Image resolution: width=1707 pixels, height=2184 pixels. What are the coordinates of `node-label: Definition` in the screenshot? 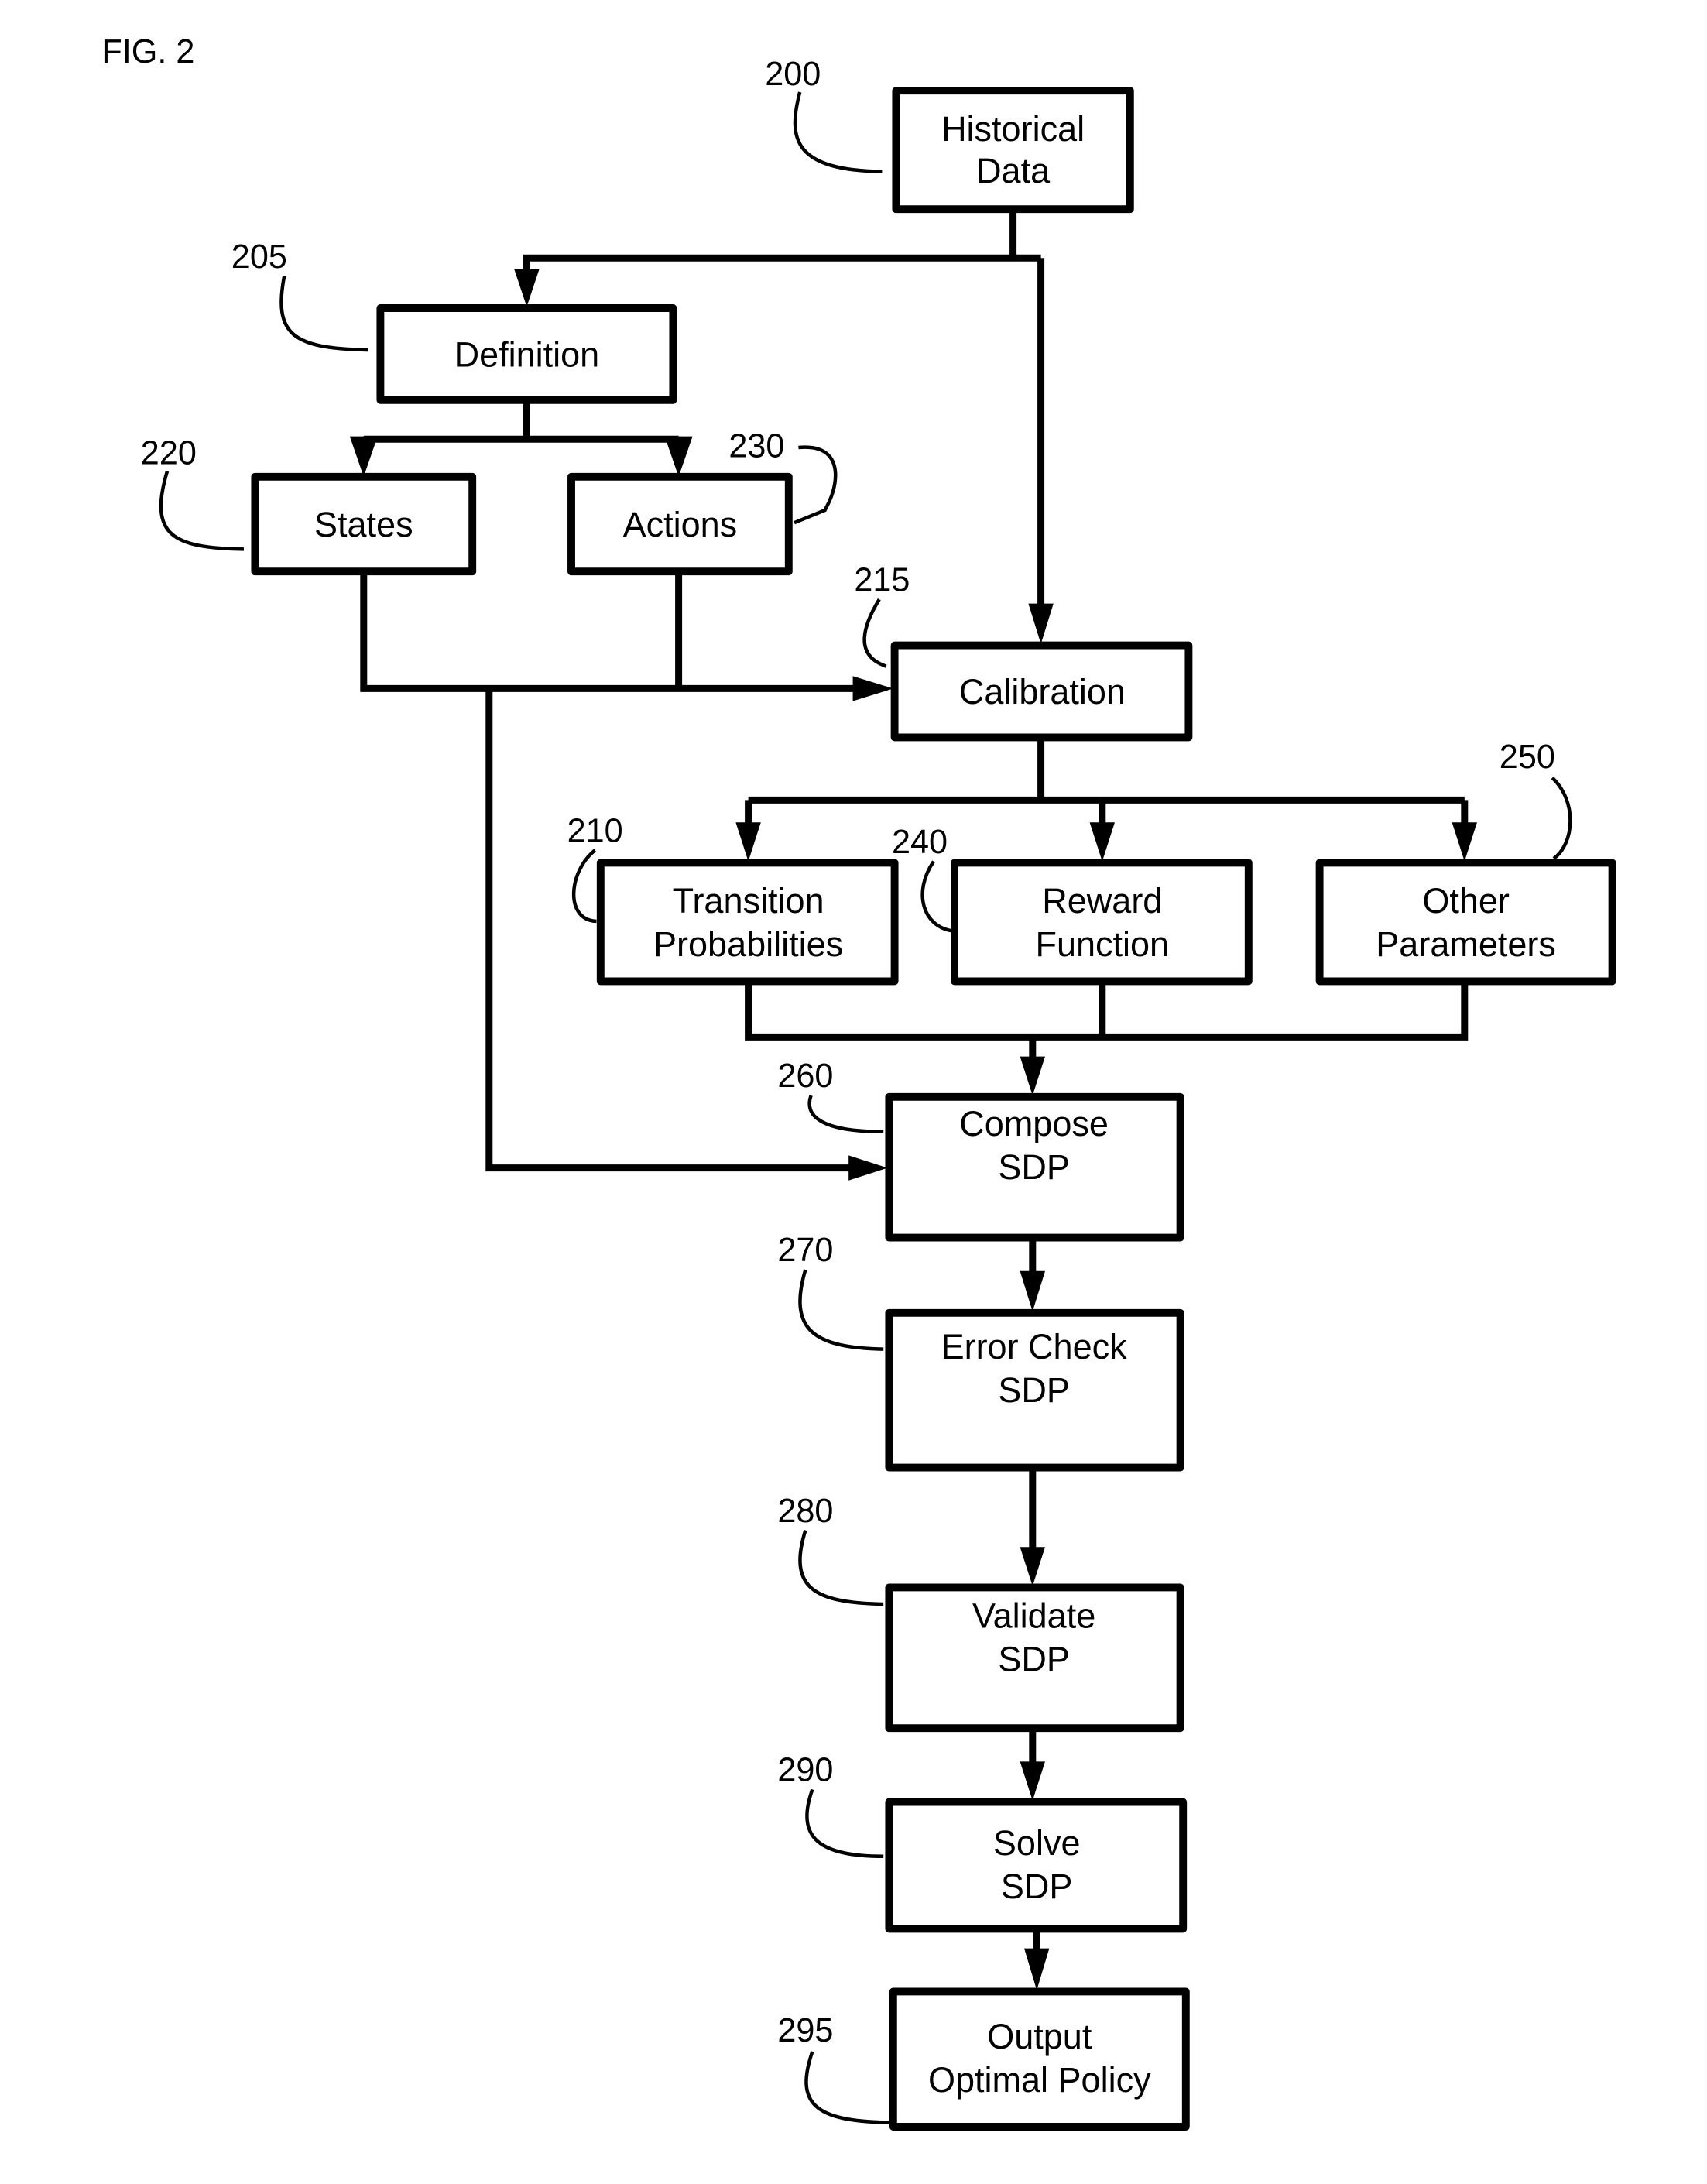 It's located at (527, 355).